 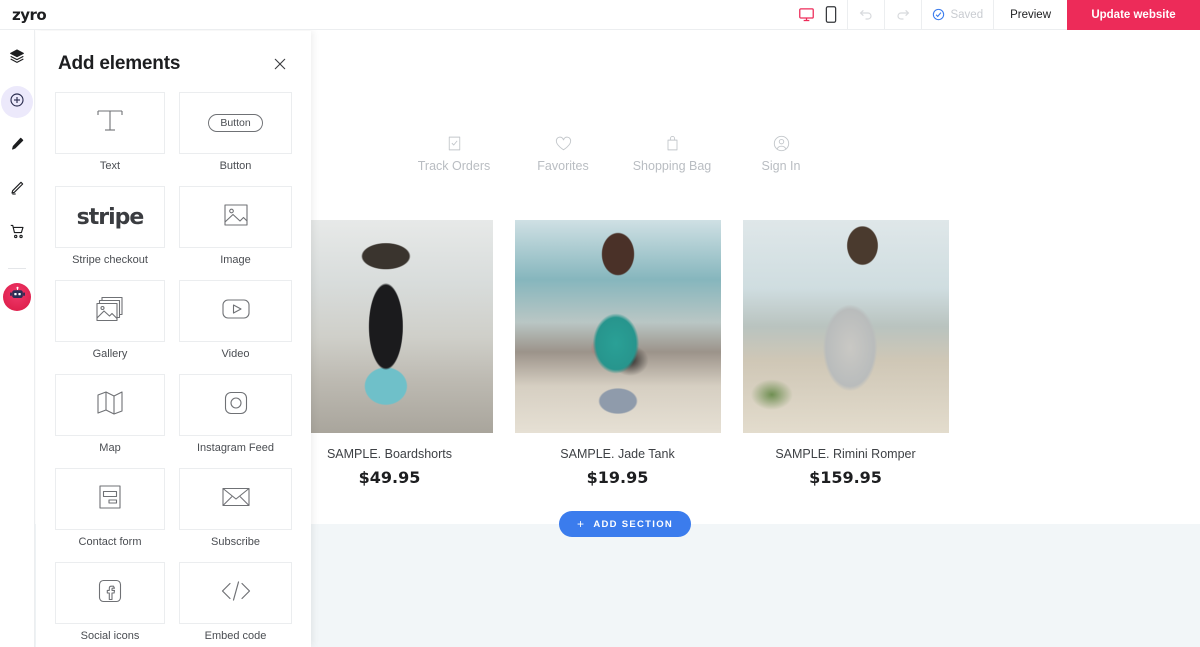 What do you see at coordinates (110, 636) in the screenshot?
I see `element-label: Social icons` at bounding box center [110, 636].